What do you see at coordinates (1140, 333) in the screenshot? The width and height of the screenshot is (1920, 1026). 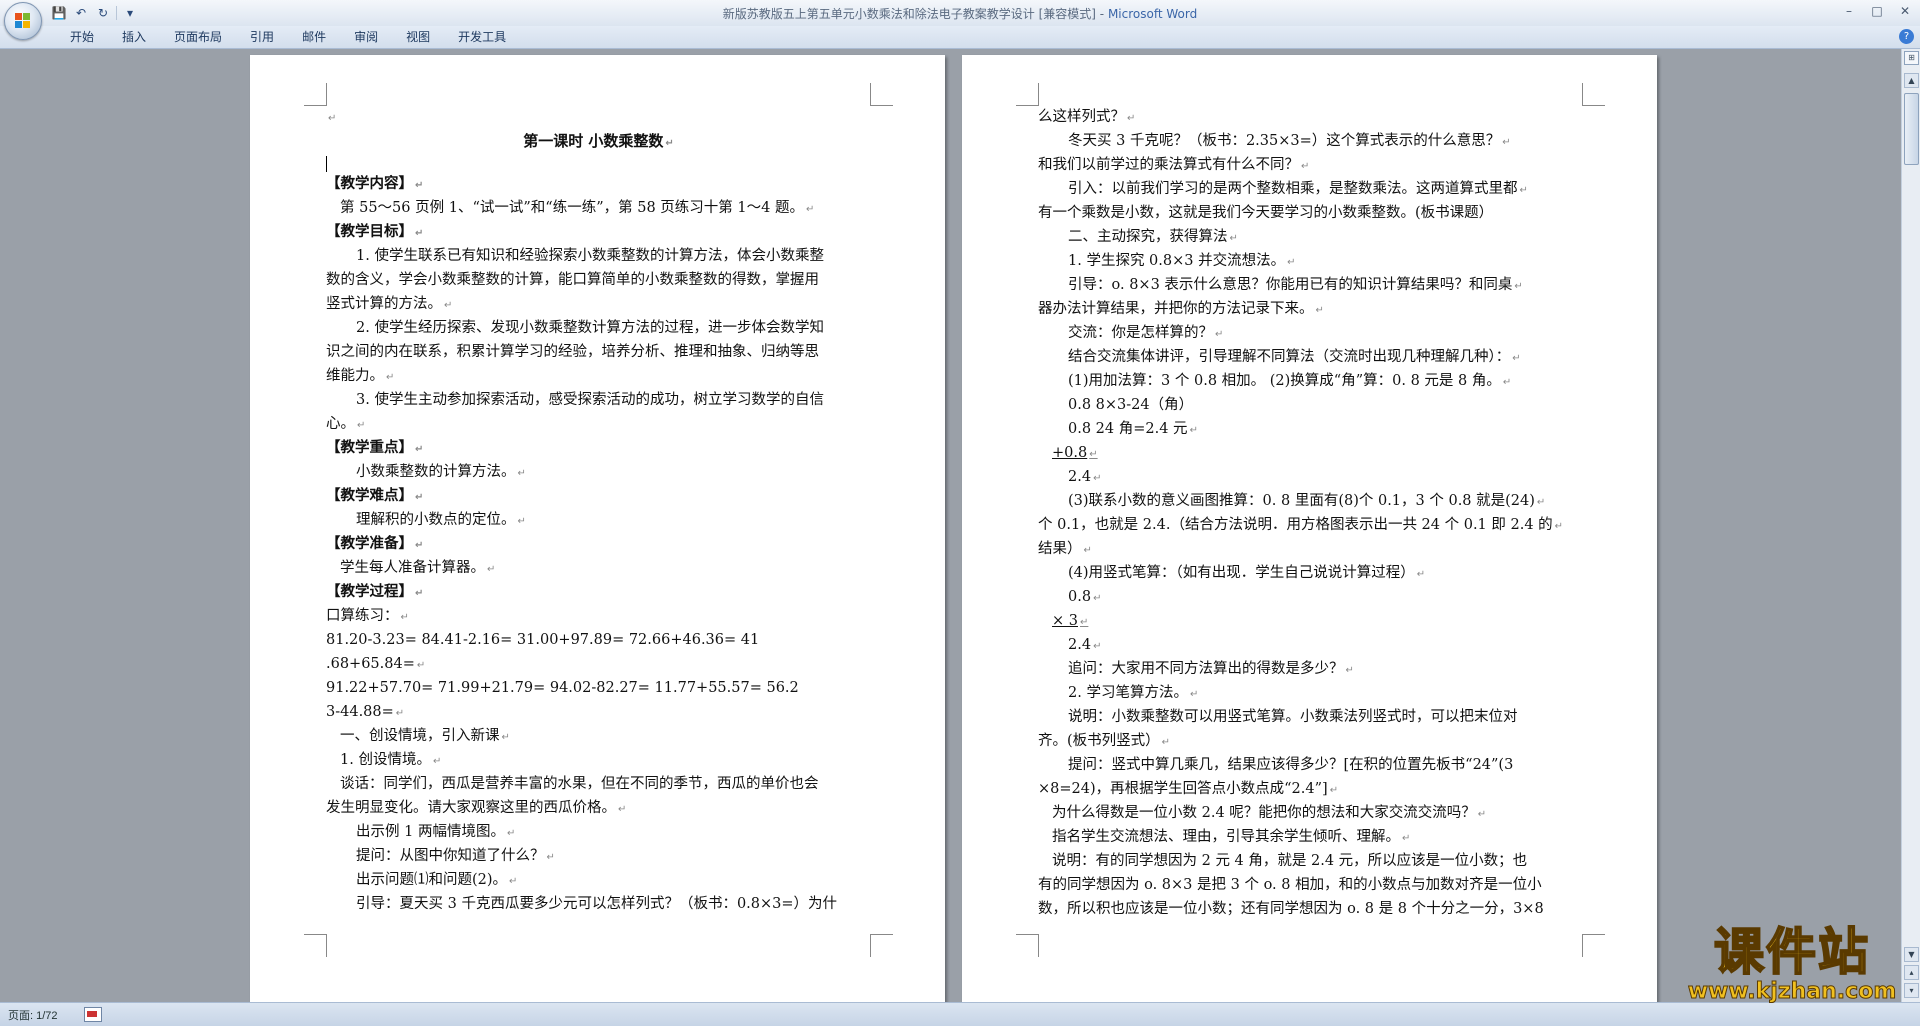 I see `line-text: 交流：你是怎样算的？` at bounding box center [1140, 333].